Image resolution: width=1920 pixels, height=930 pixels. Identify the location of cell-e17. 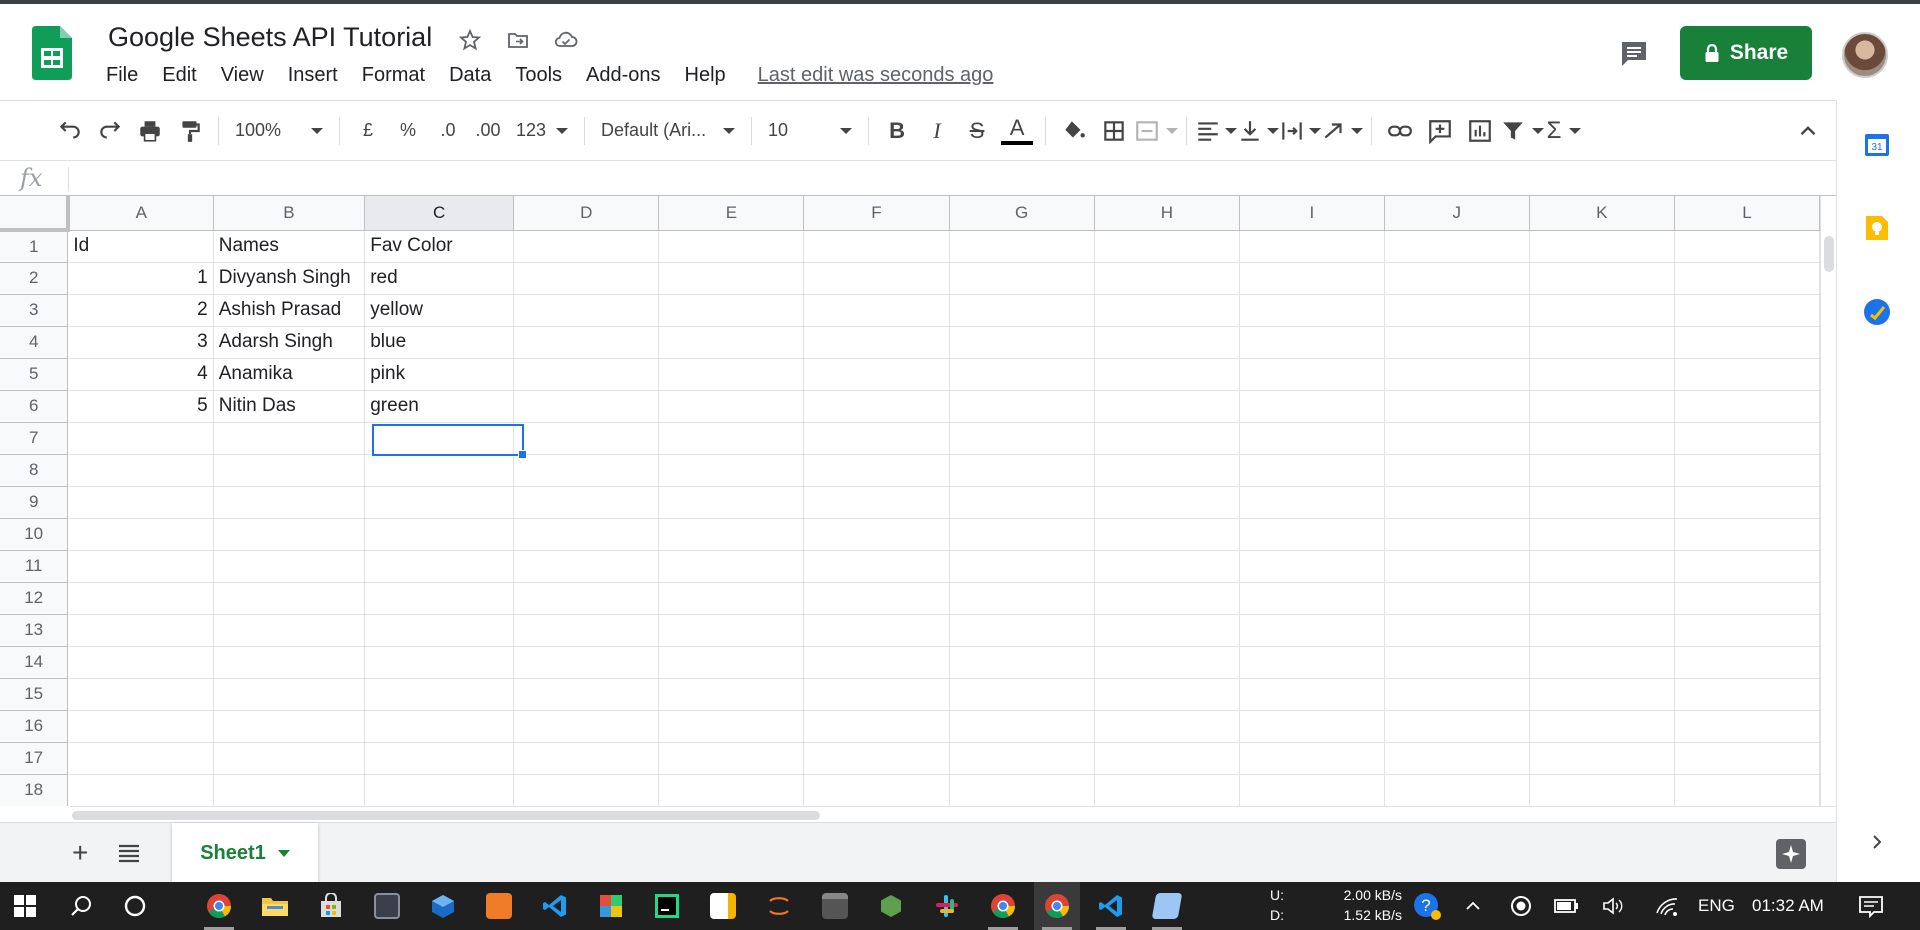
(731, 758).